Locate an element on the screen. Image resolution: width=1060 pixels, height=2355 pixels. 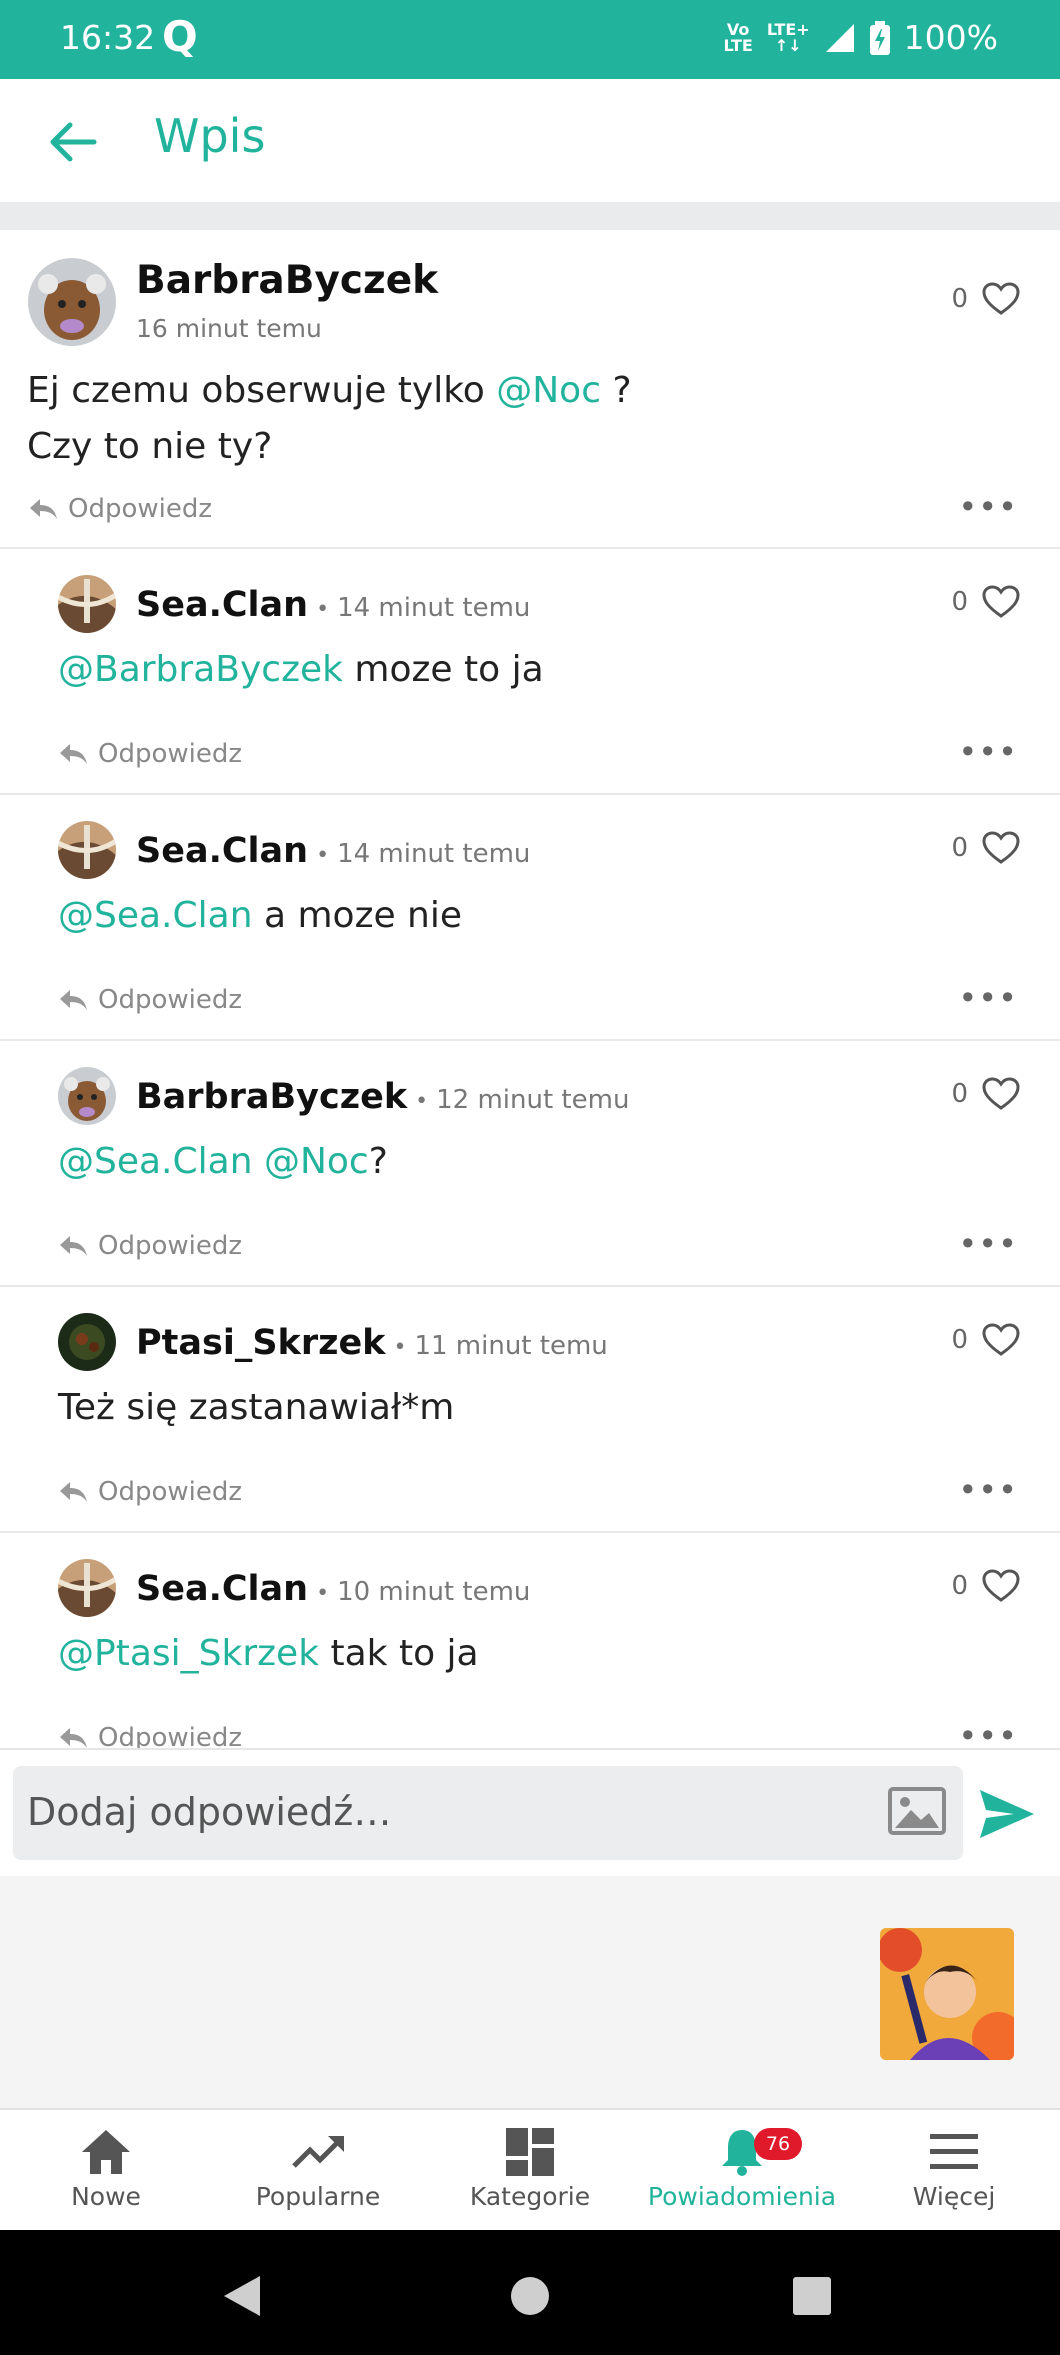
reply-header: Sea.Clan • 14 minut temu is located at coordinates (333, 605).